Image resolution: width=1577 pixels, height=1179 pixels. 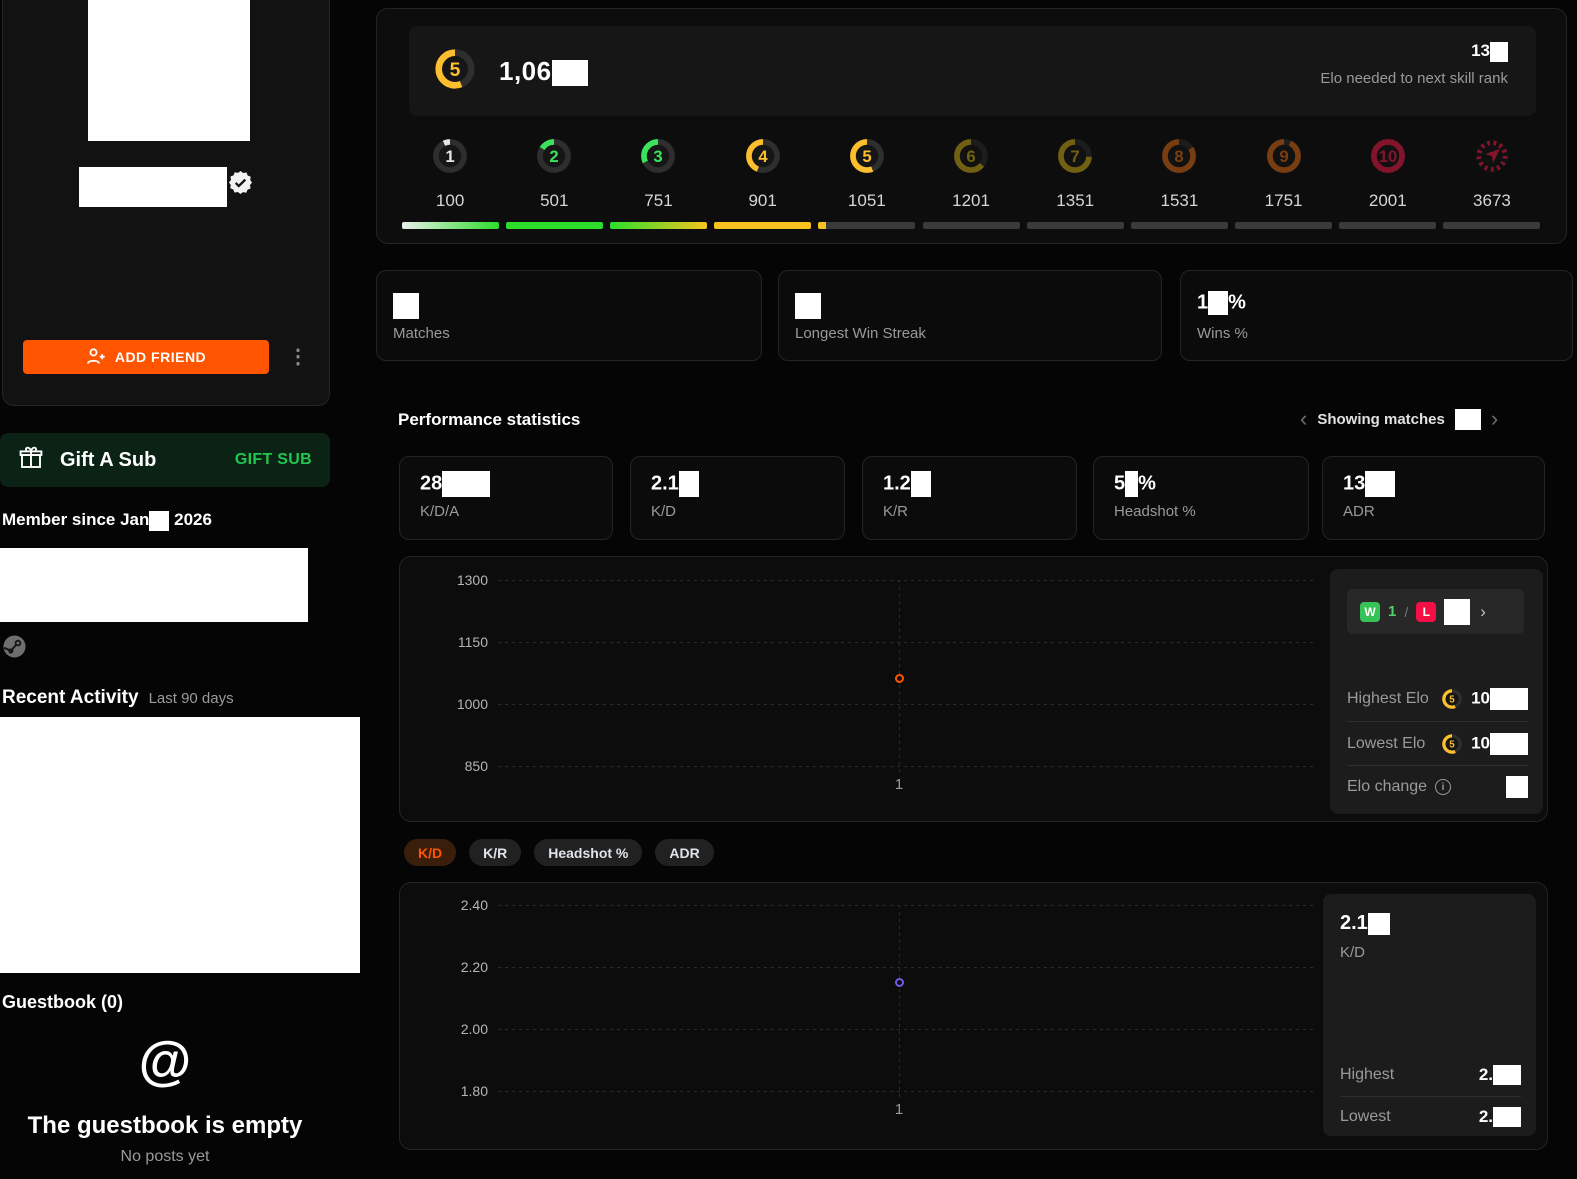 What do you see at coordinates (165, 1125) in the screenshot?
I see `guestbook-empty-text: The guestbook is empty` at bounding box center [165, 1125].